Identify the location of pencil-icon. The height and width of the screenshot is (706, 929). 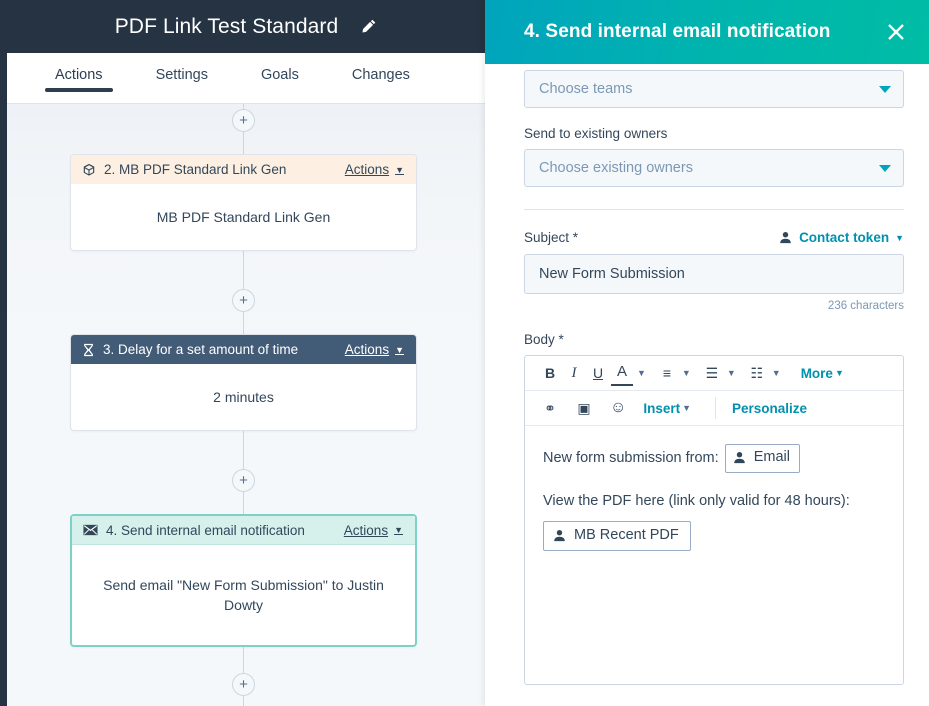
(368, 26).